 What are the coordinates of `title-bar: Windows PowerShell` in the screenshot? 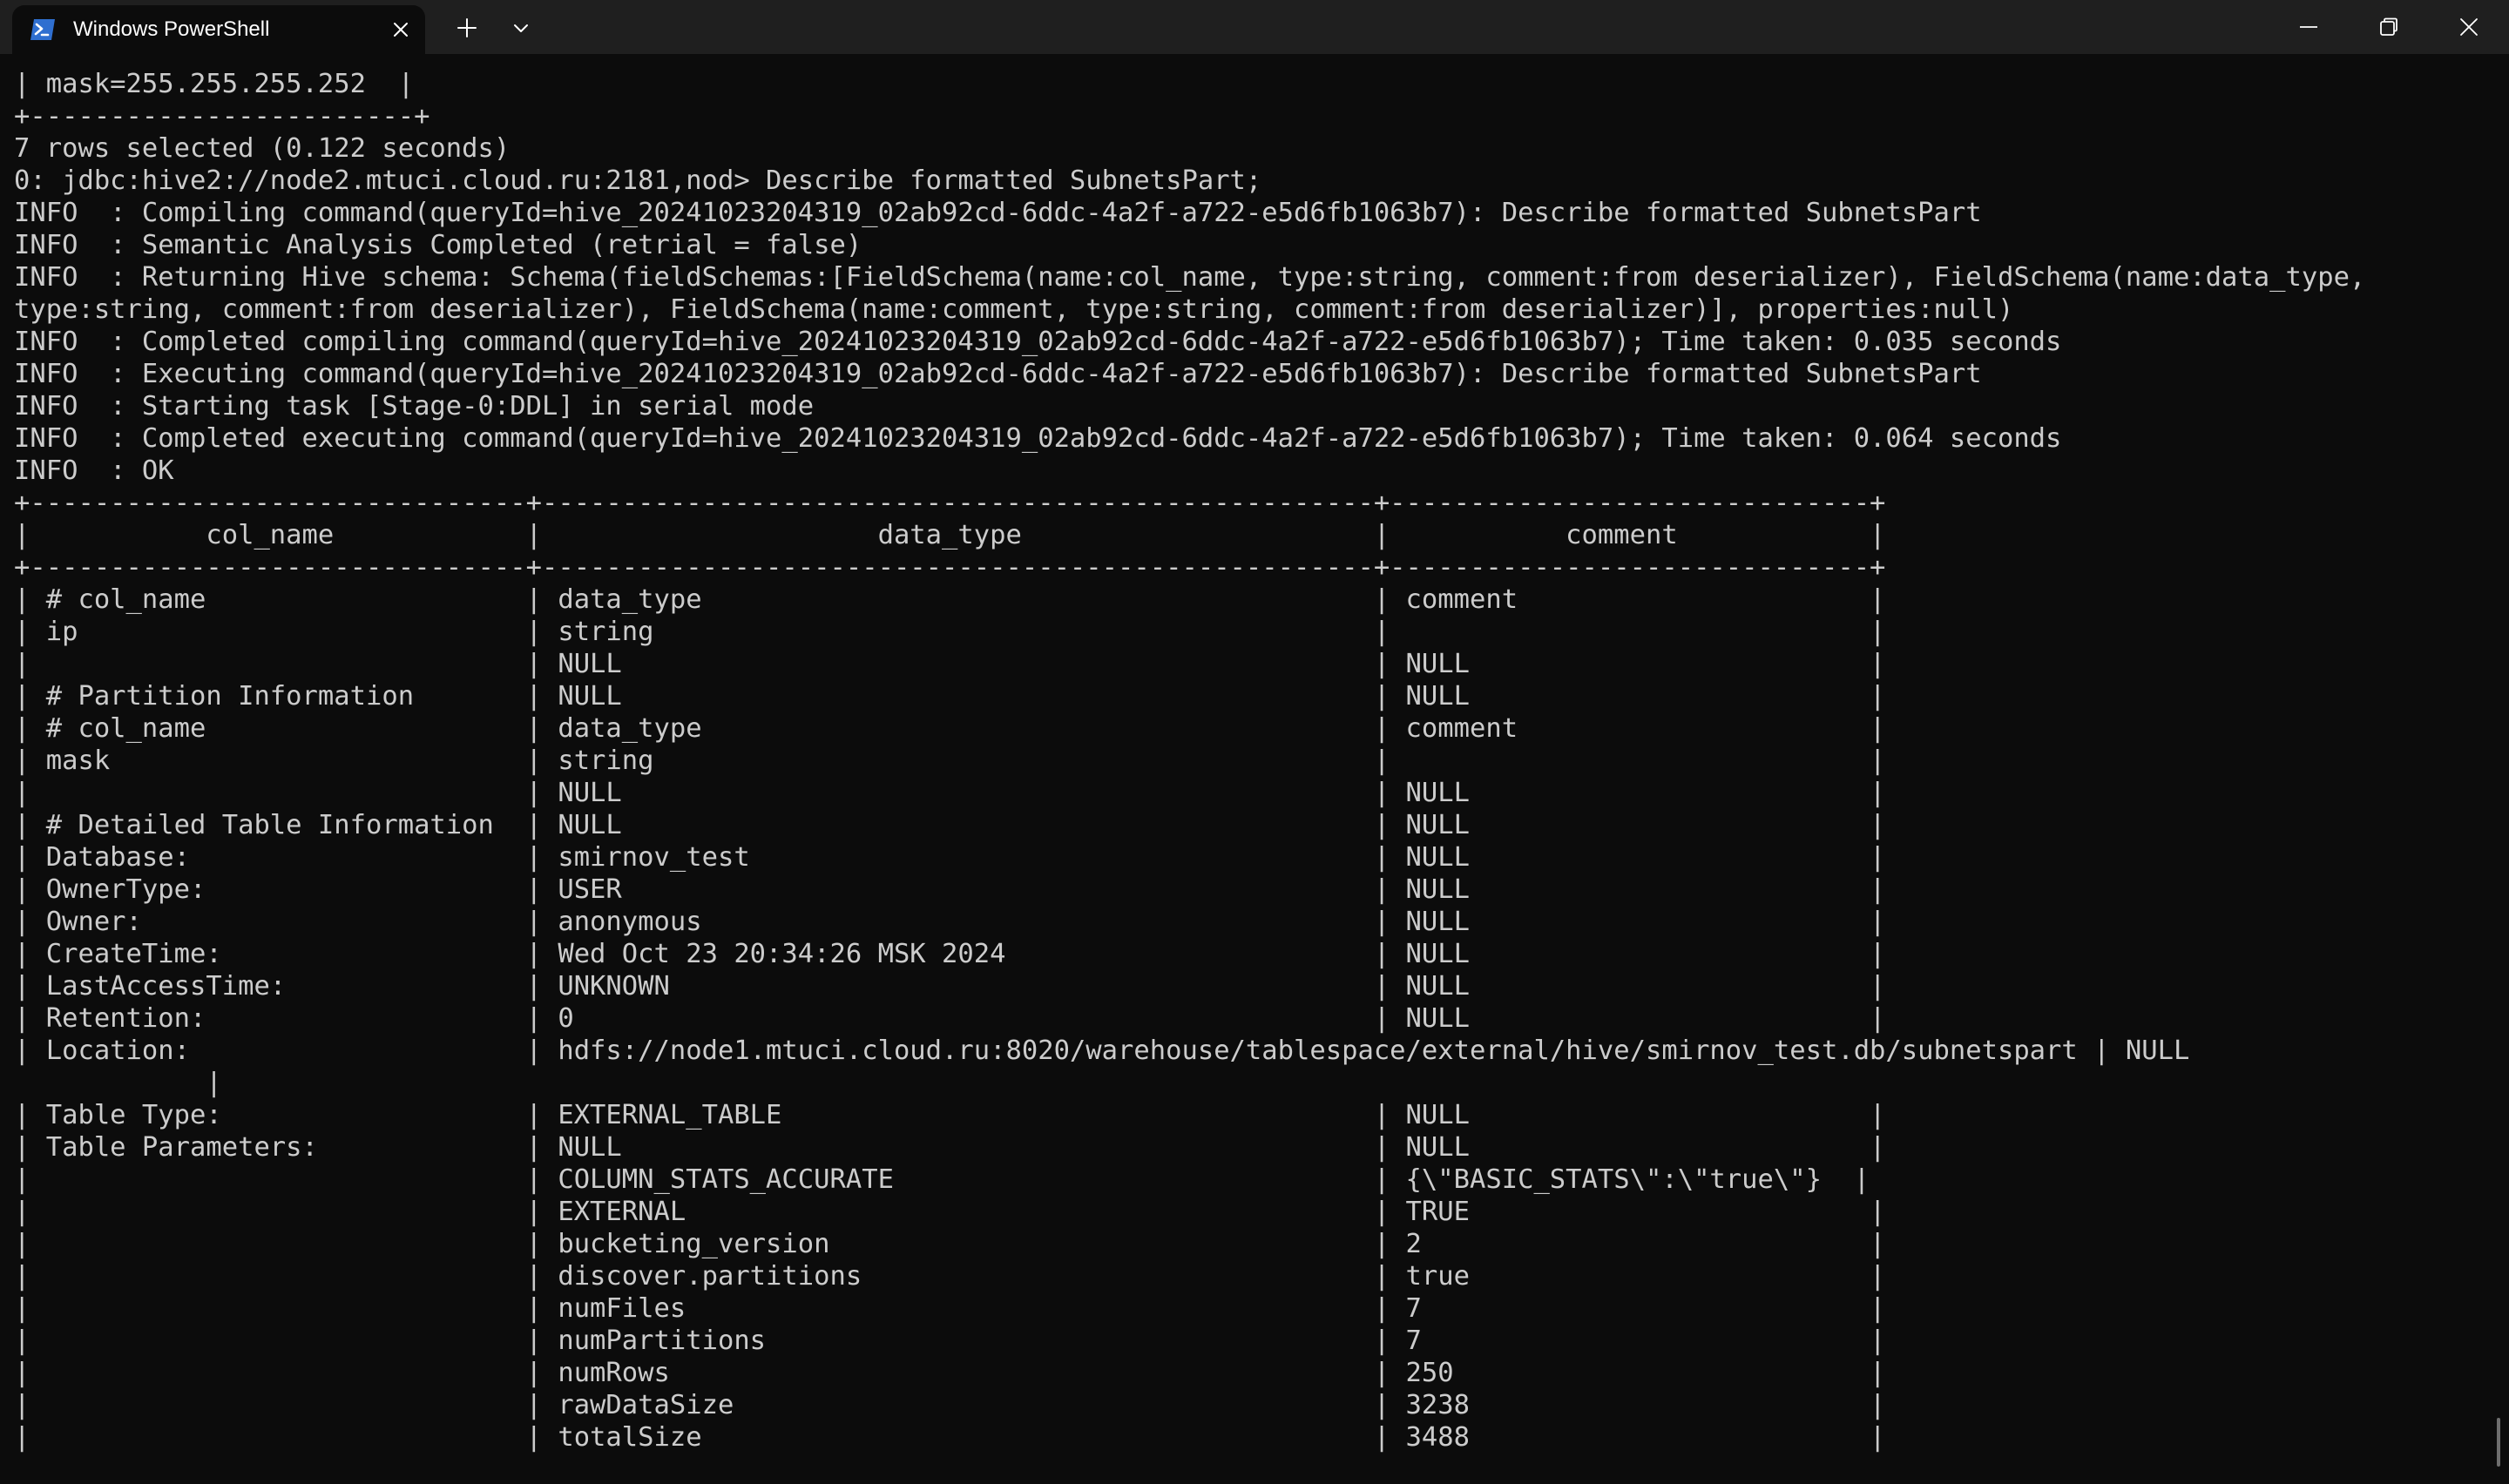 It's located at (1254, 27).